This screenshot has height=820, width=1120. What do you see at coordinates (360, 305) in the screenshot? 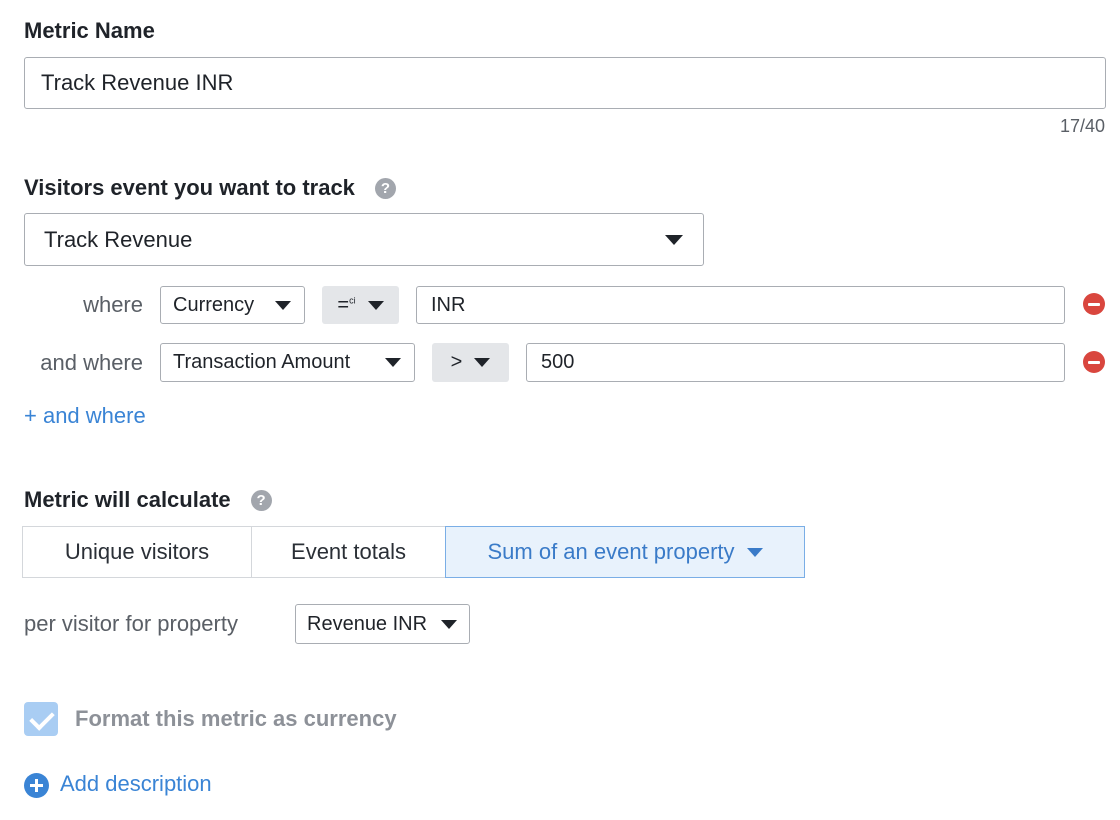
I see `condition-operator-select: =ci` at bounding box center [360, 305].